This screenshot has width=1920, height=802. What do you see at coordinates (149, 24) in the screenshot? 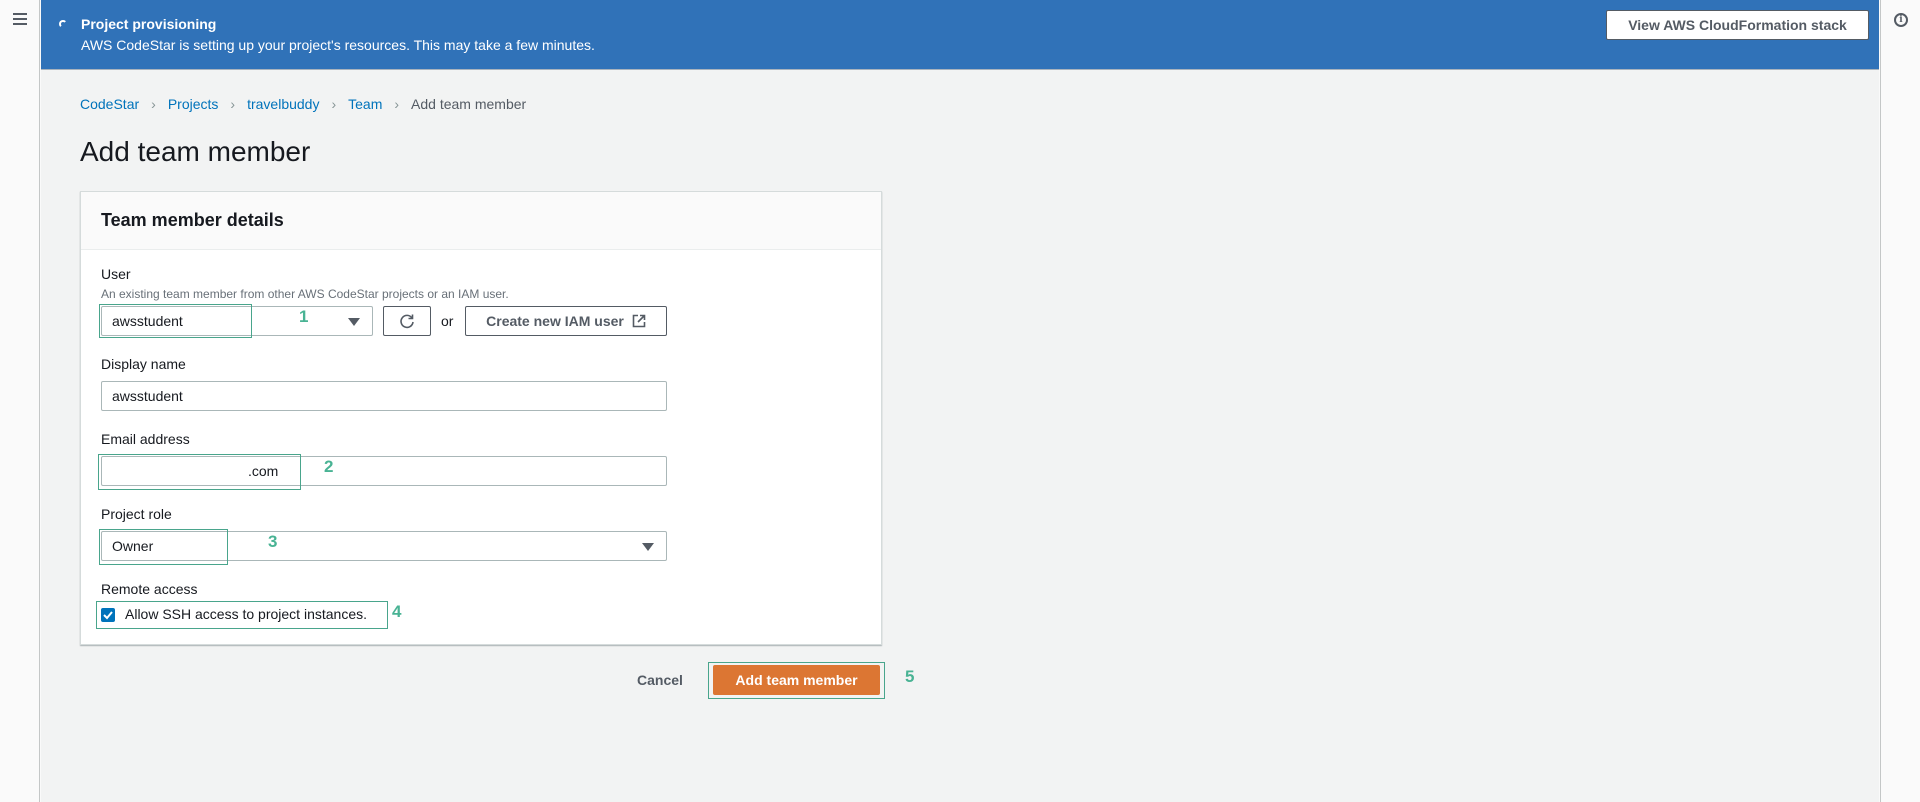
I see `banner-title: Project provisioning` at bounding box center [149, 24].